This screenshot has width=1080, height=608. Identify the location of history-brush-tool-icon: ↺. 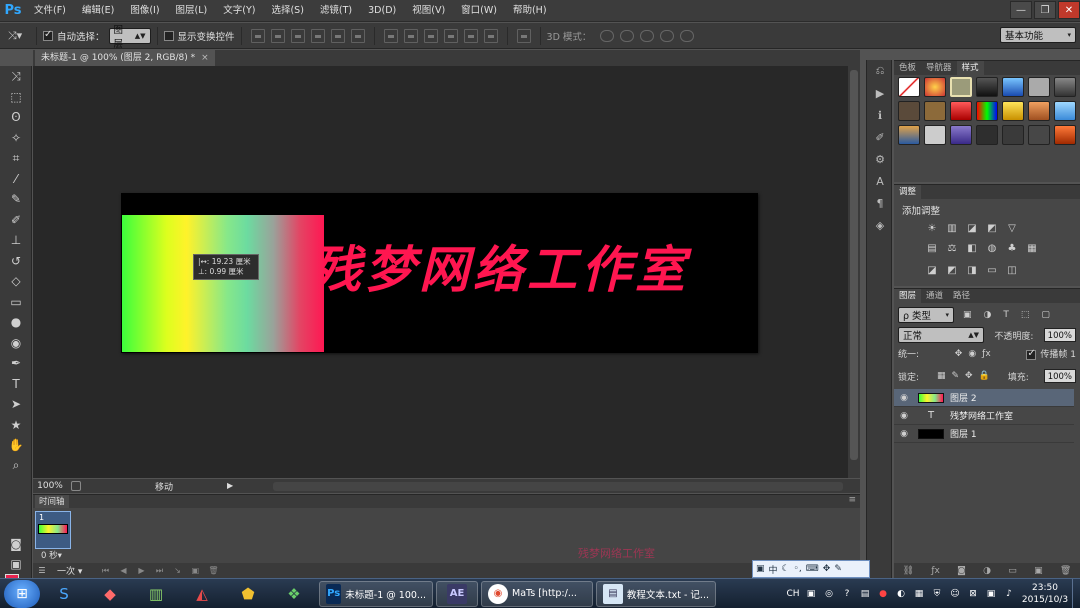
(16, 261).